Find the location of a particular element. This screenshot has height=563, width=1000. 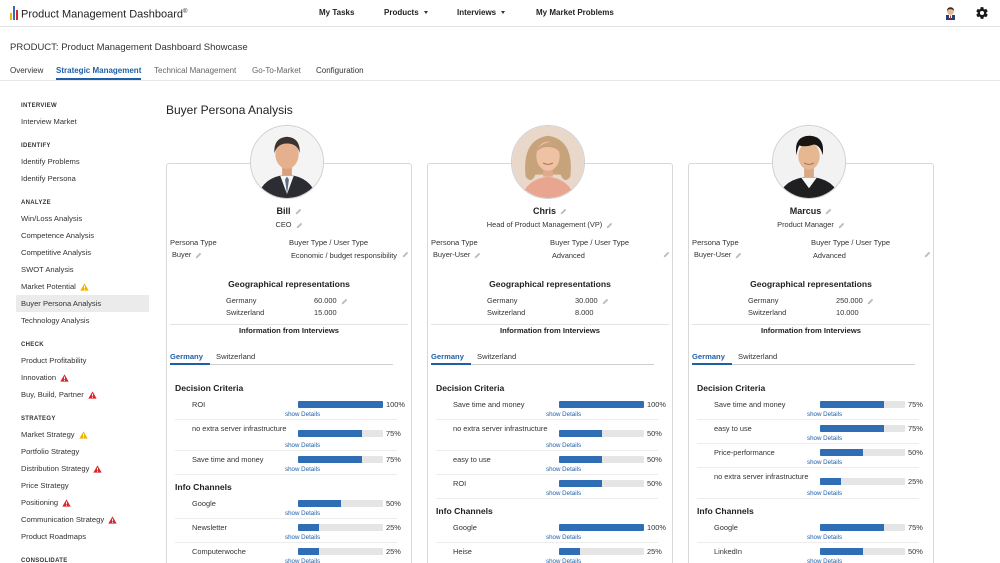

alert-icon is located at coordinates (112, 519).